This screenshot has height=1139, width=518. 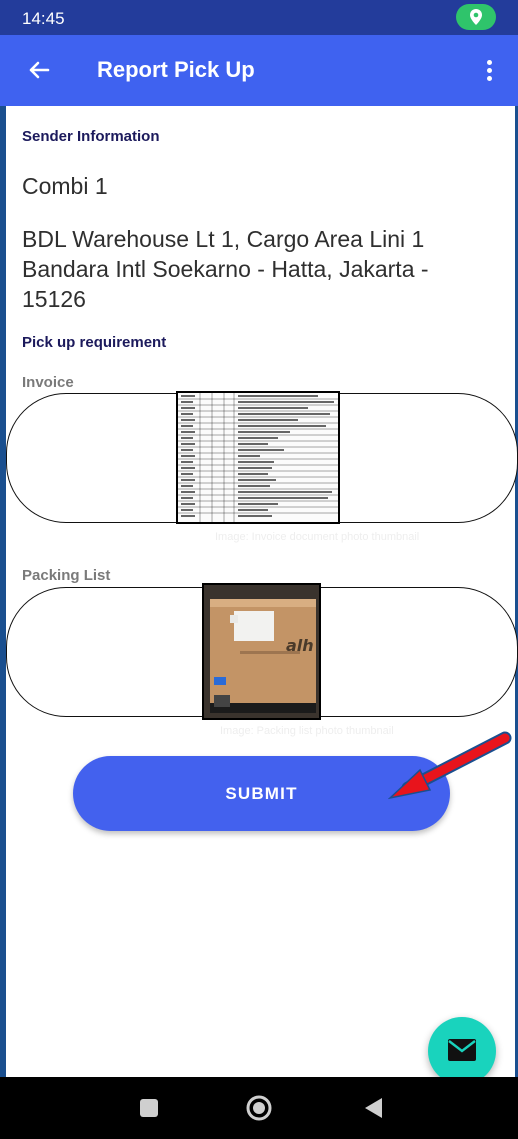 What do you see at coordinates (261, 651) in the screenshot?
I see `packing-list-image: alh` at bounding box center [261, 651].